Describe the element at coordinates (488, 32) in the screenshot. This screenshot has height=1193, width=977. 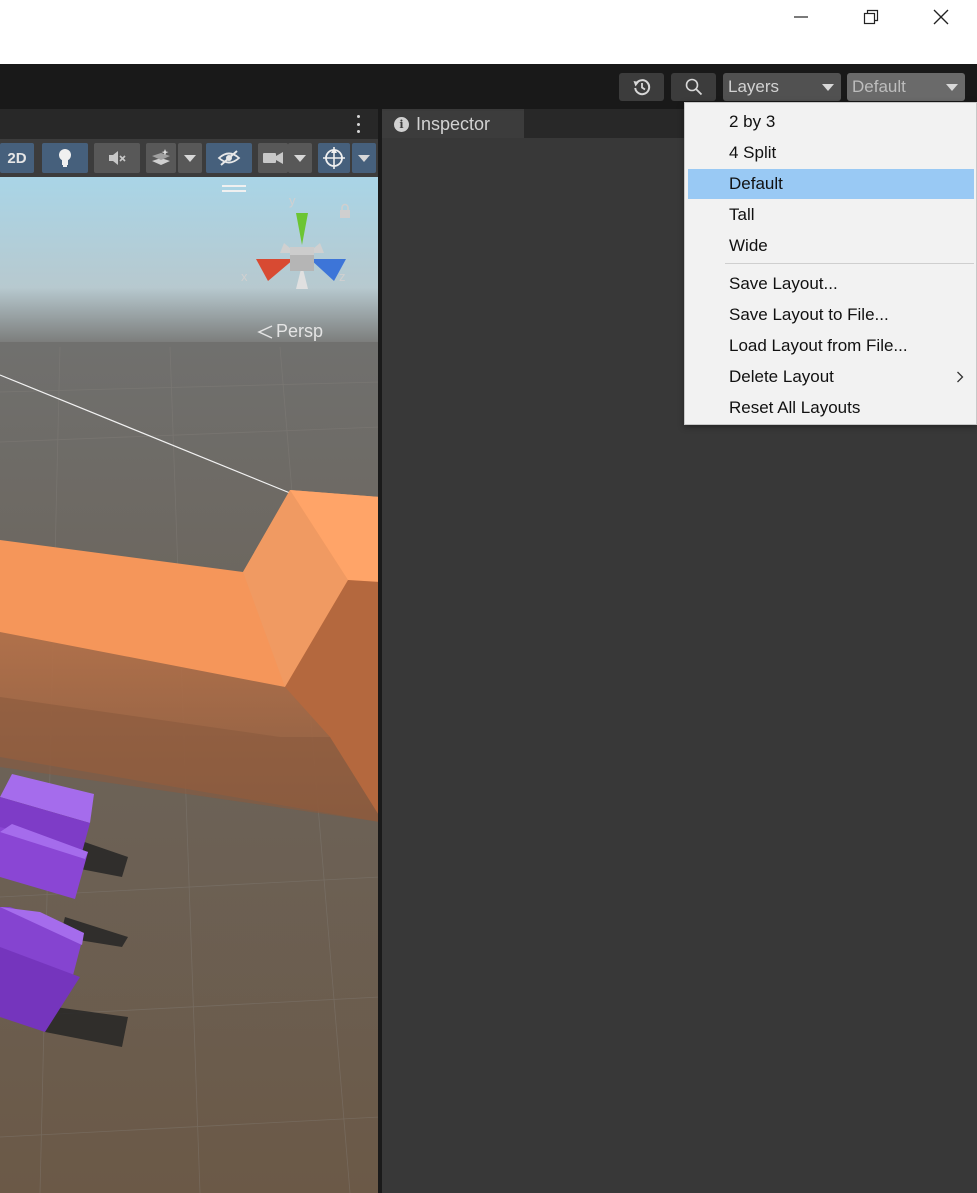
I see `window-title-bar` at that location.